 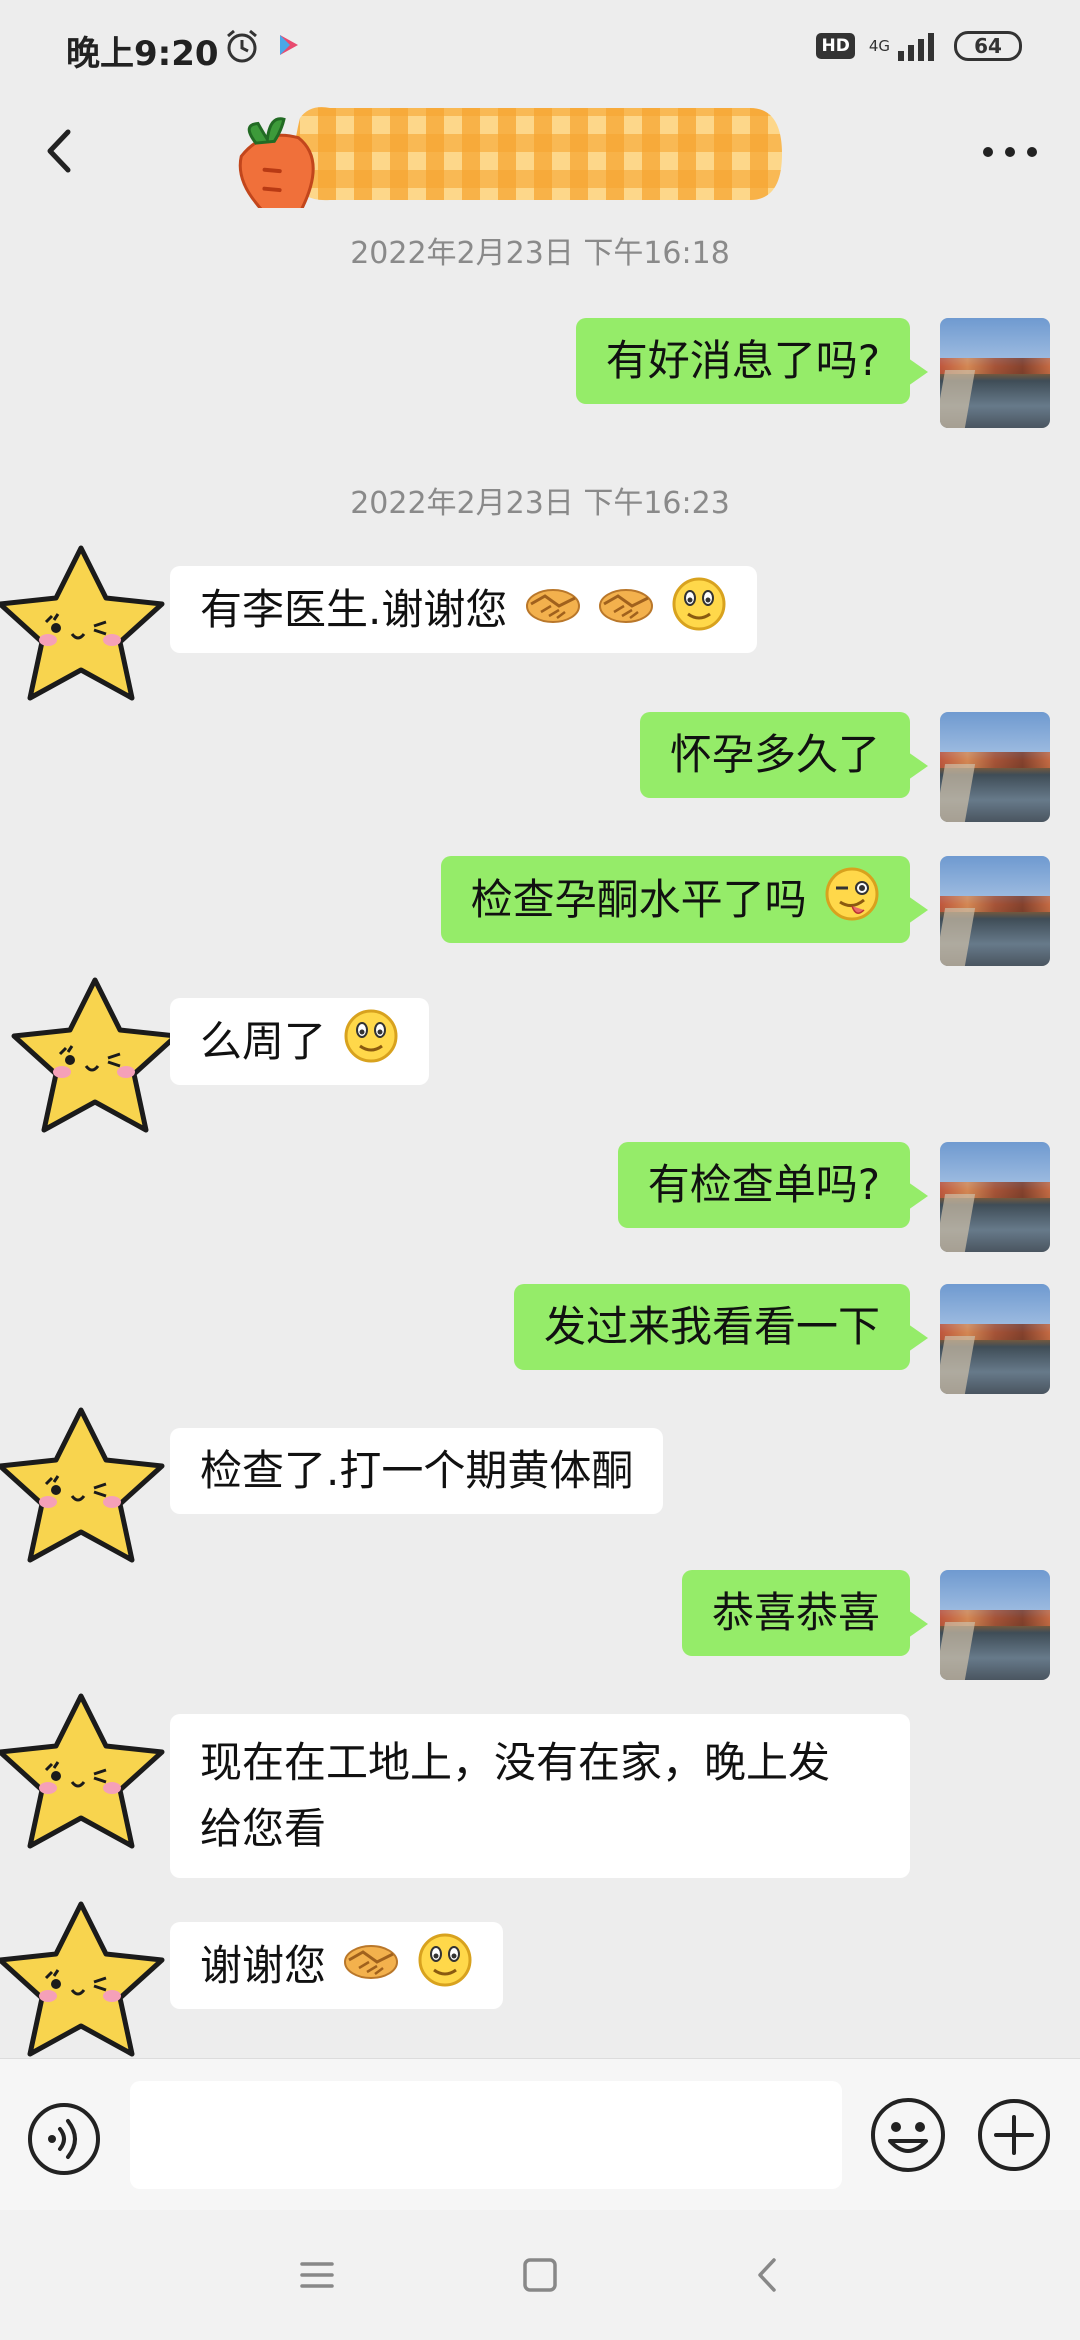 I want to click on home-icon, so click(x=540, y=2275).